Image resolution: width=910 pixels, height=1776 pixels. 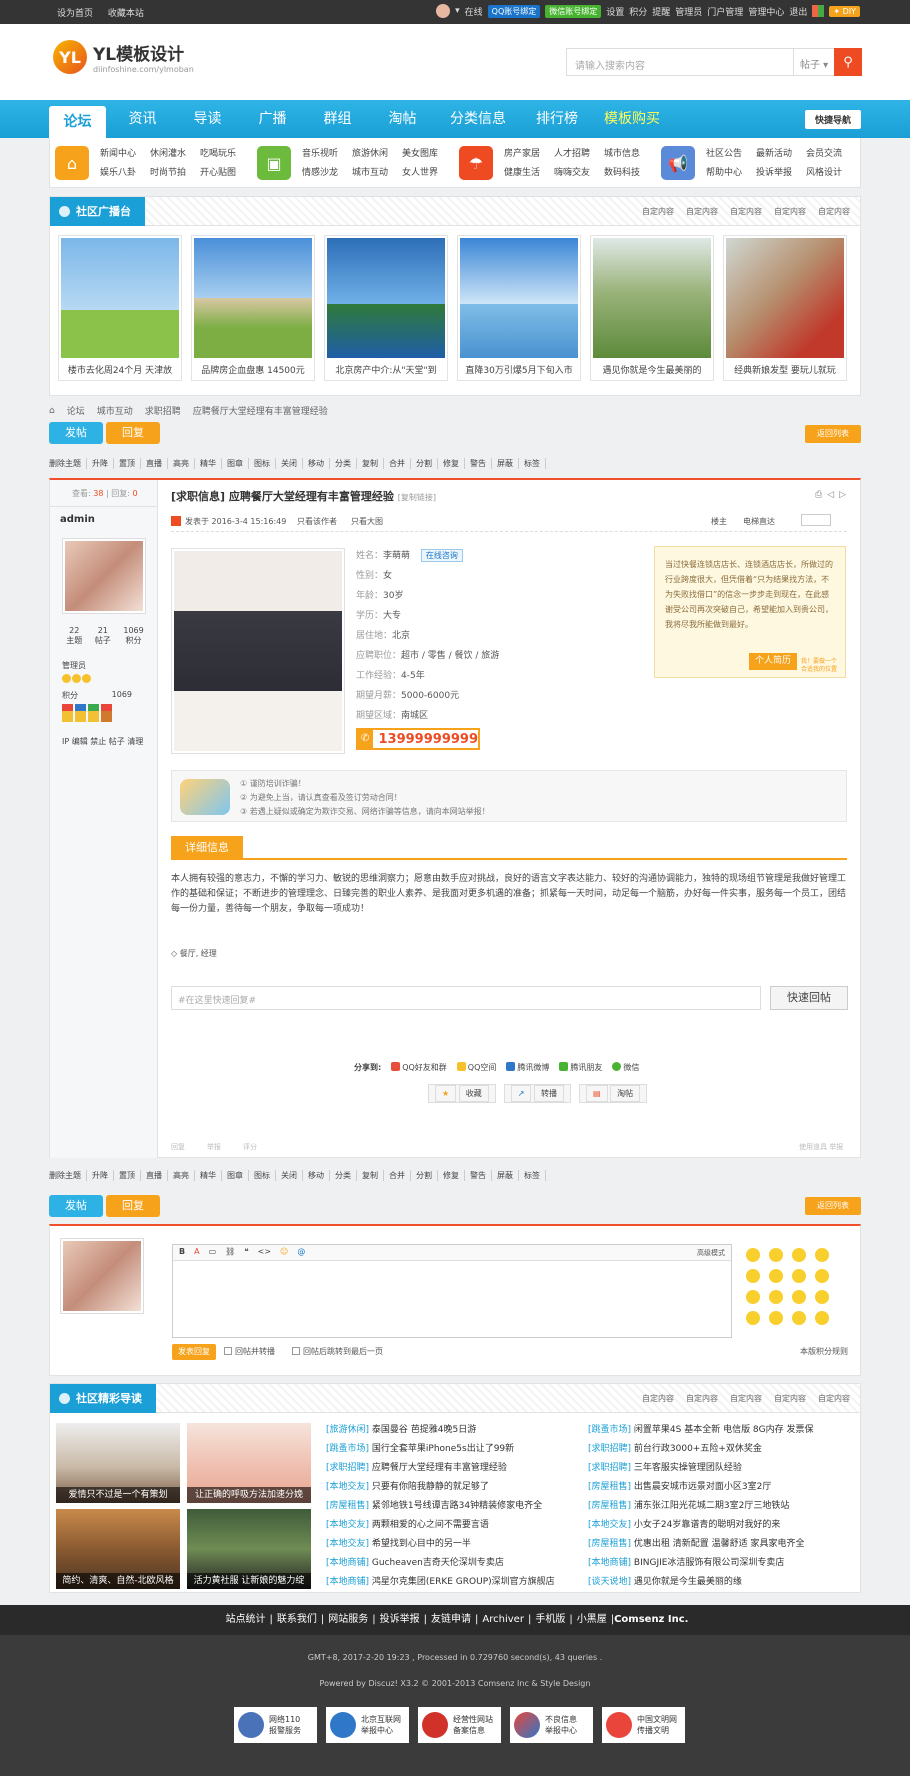 What do you see at coordinates (289, 463) in the screenshot?
I see `mod-action: 关闭` at bounding box center [289, 463].